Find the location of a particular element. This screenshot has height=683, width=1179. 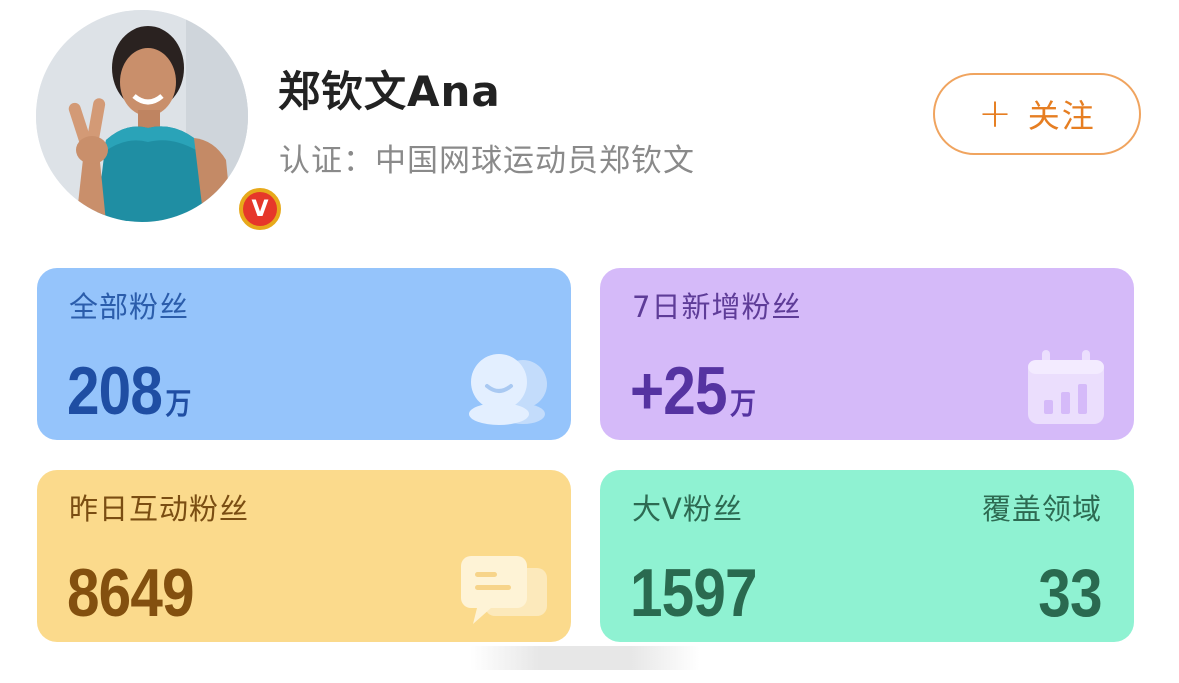

stat-value: +25 万 is located at coordinates (693, 391).